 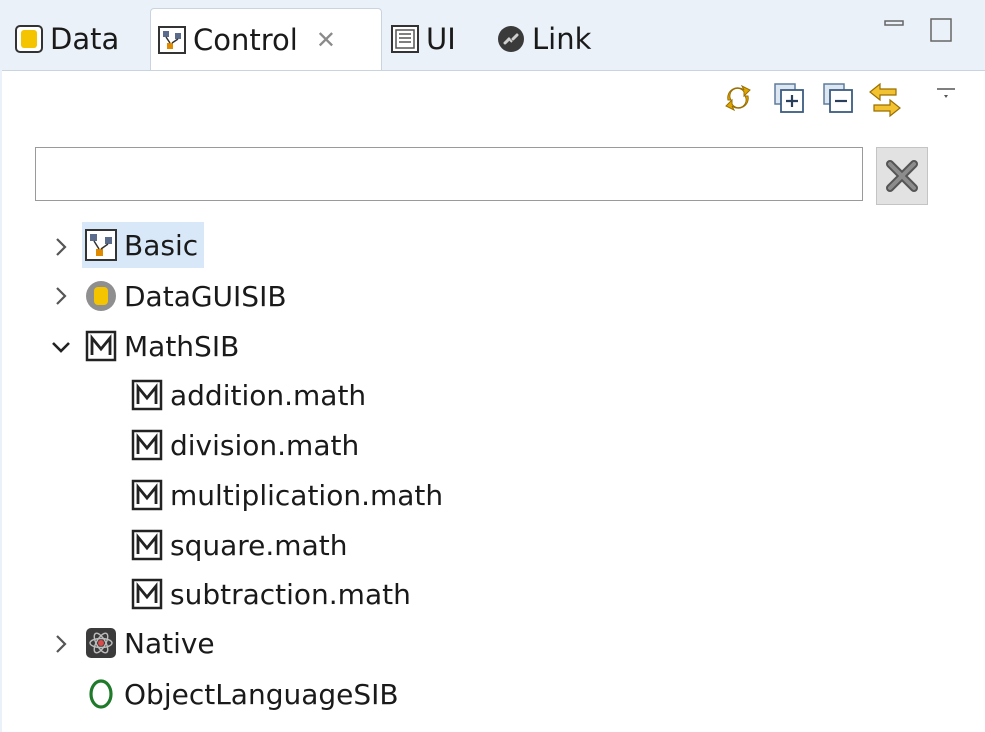 I want to click on tree-item-multiplication: multiplication.math, so click(x=286, y=495).